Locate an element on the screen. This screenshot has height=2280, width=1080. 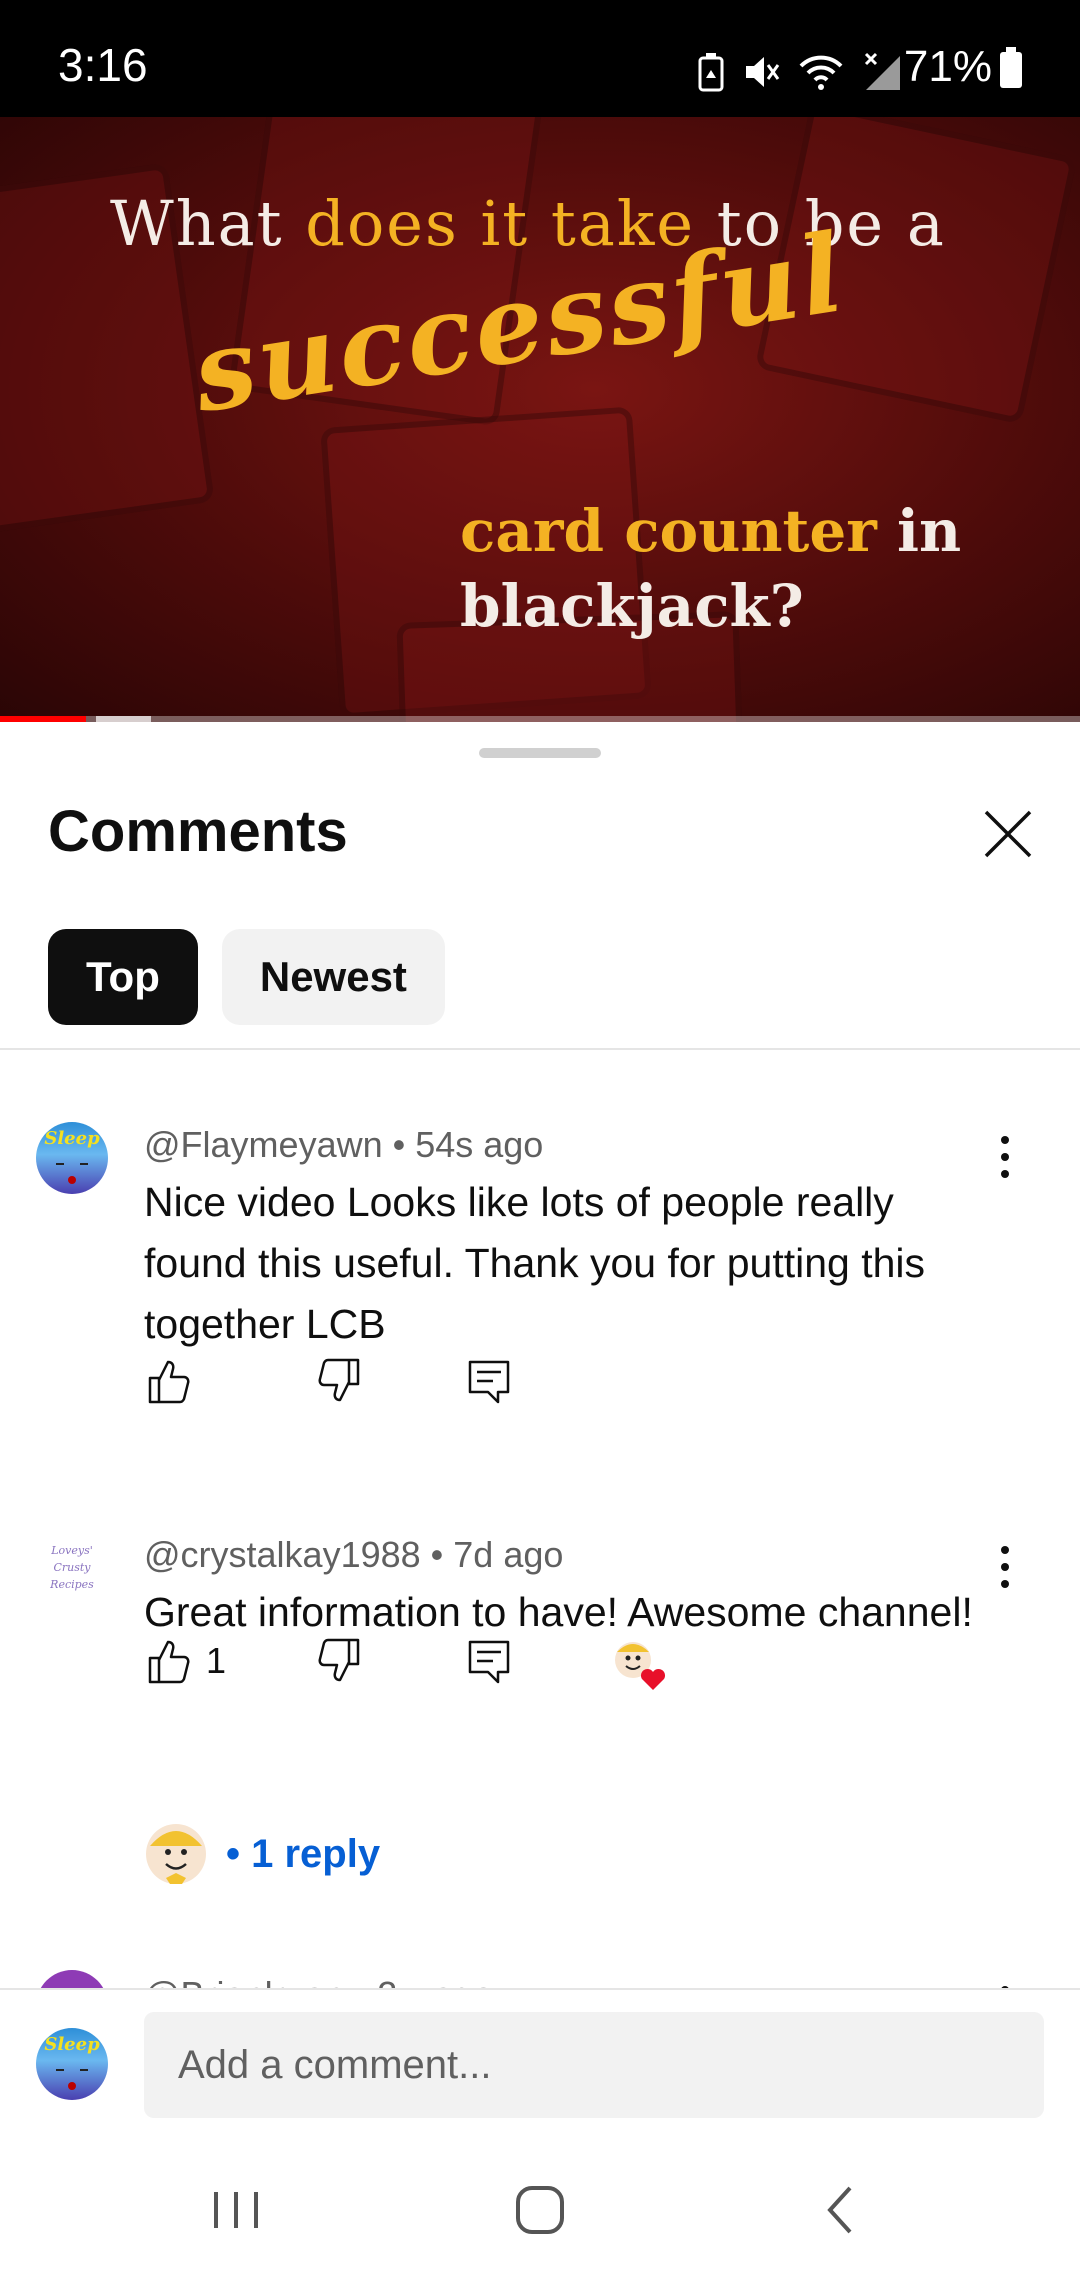
comment-meta: @Brianlruan • 2w ago is located at coordinates (318, 1981).